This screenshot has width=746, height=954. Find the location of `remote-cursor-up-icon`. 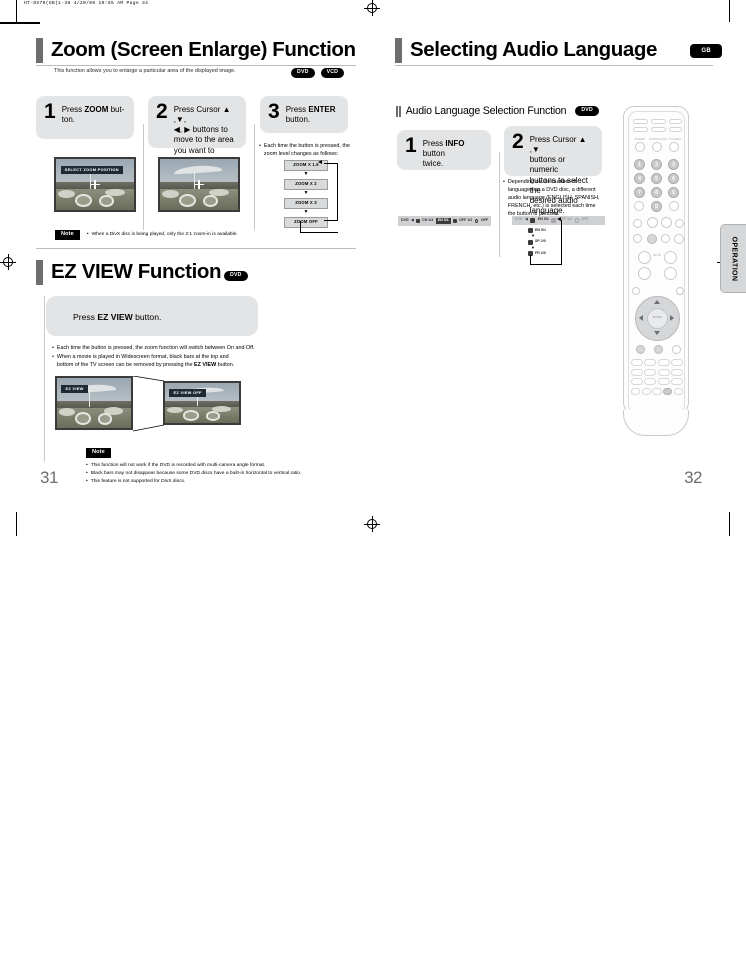

remote-cursor-up-icon is located at coordinates (657, 302).